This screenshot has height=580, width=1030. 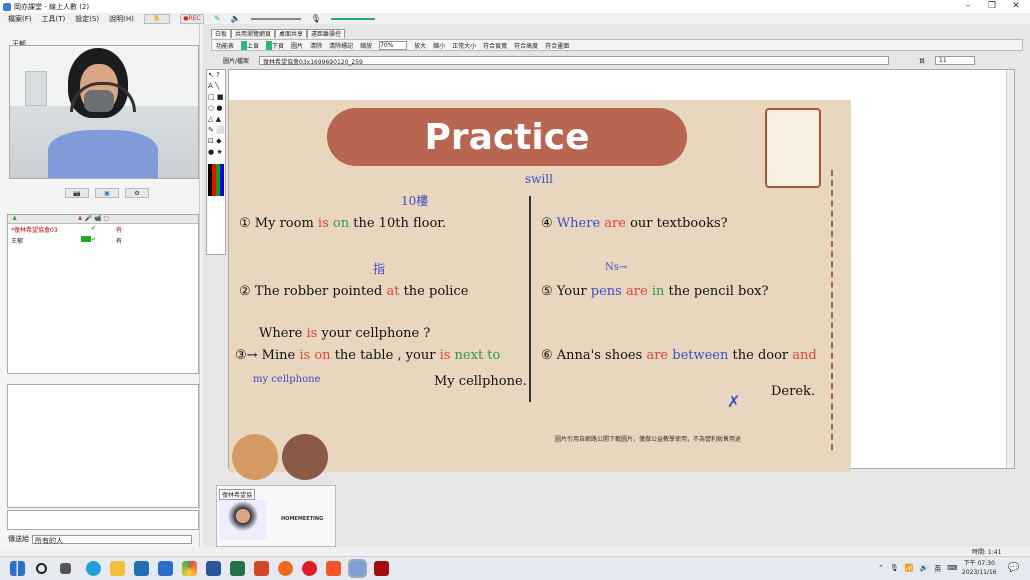 I want to click on settings-button: ⚙, so click(x=137, y=193).